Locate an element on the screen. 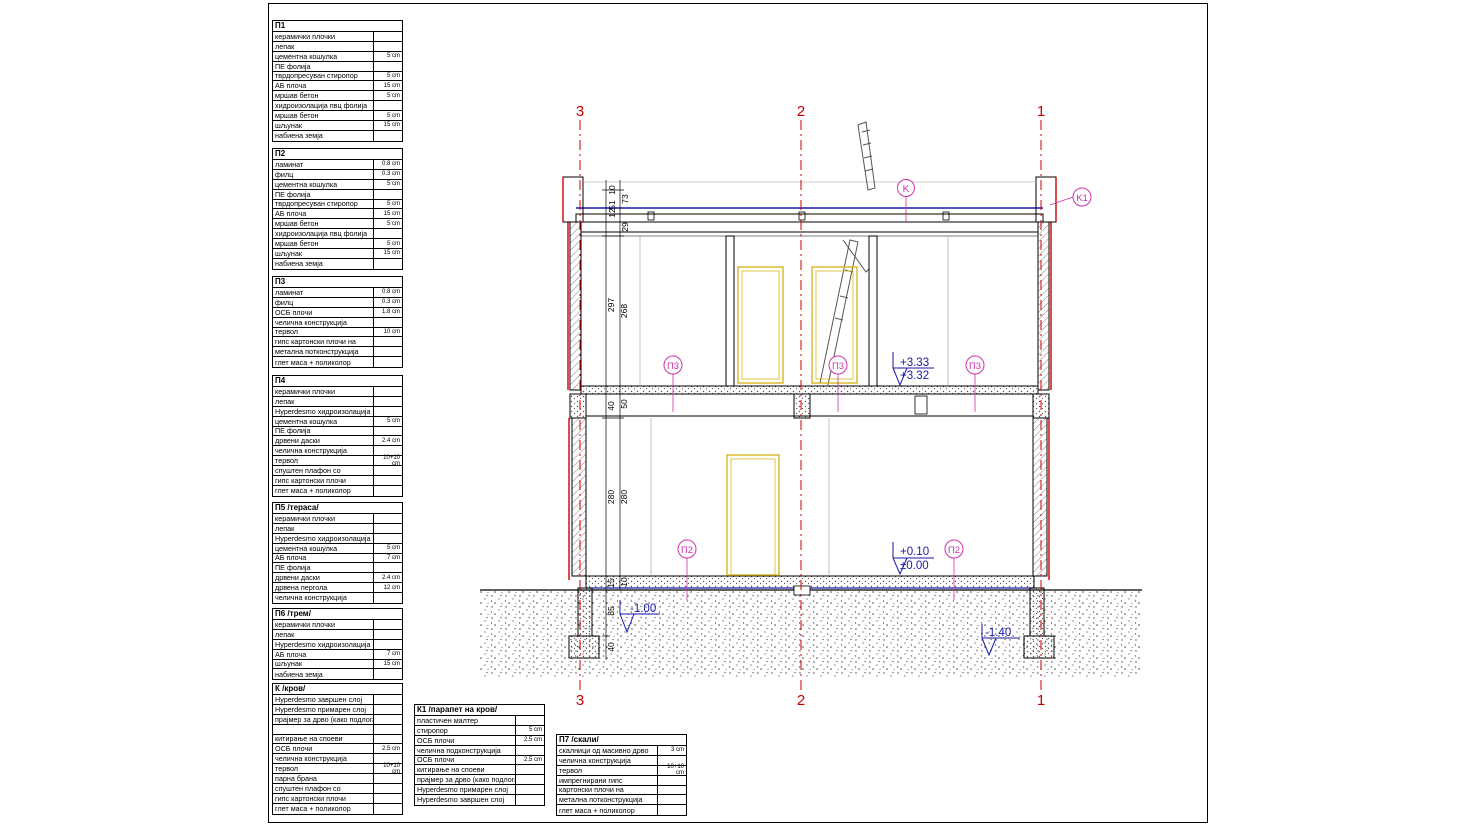  dim-roof-slab: 29 is located at coordinates (625, 227).